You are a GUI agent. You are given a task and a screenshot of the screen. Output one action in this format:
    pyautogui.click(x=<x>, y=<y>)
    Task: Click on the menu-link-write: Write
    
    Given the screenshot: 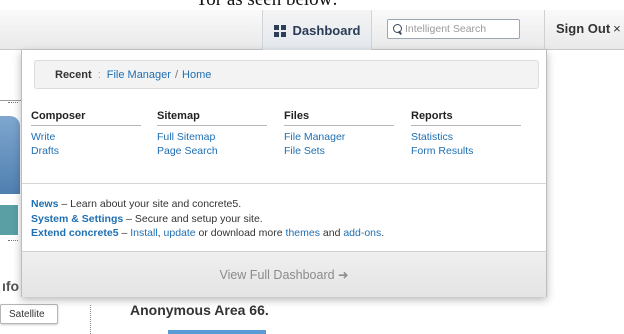 What is the action you would take?
    pyautogui.click(x=86, y=137)
    